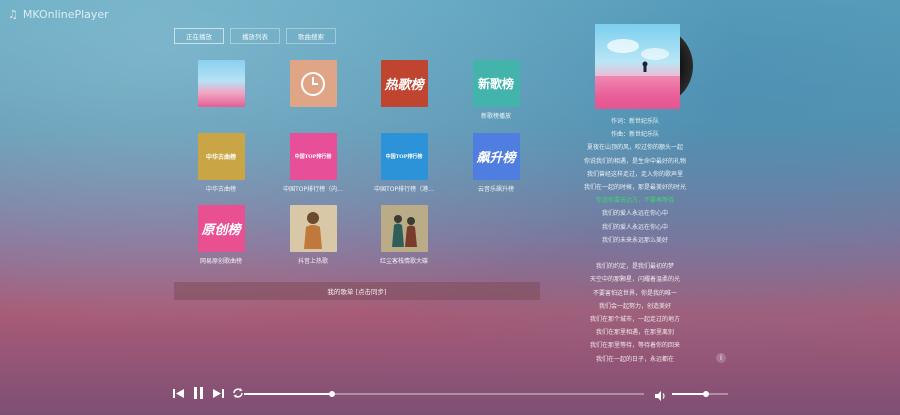  I want to click on playlist-label: 新歌榜播放, so click(495, 116).